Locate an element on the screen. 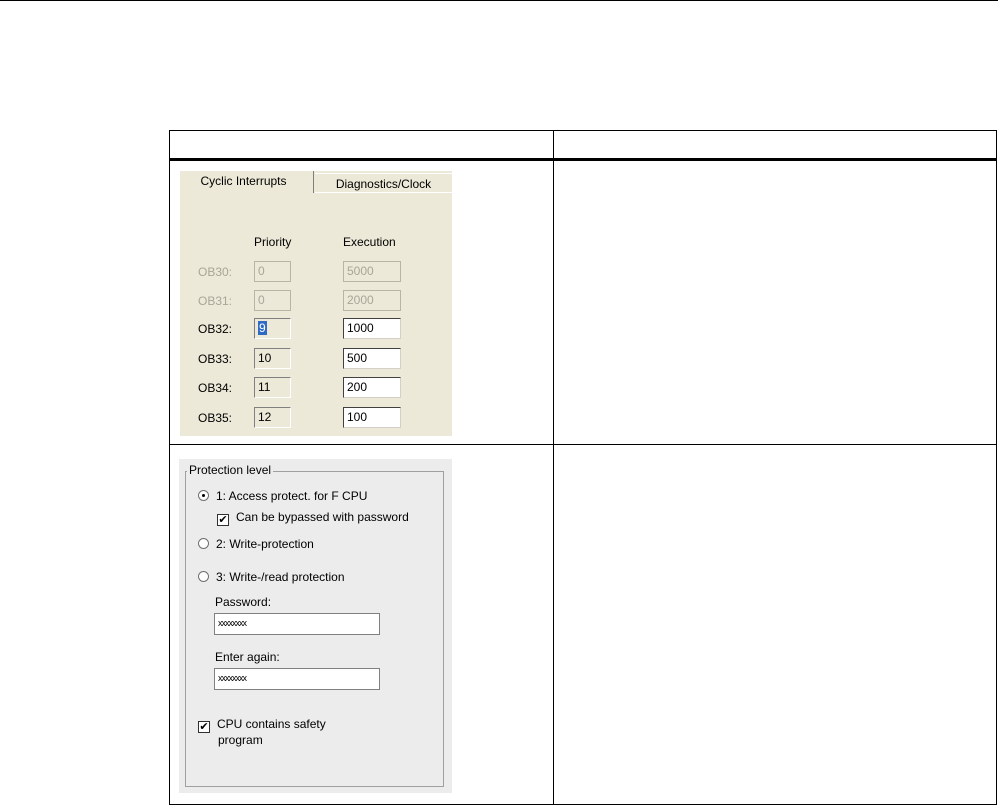  table-header-rule is located at coordinates (583, 159).